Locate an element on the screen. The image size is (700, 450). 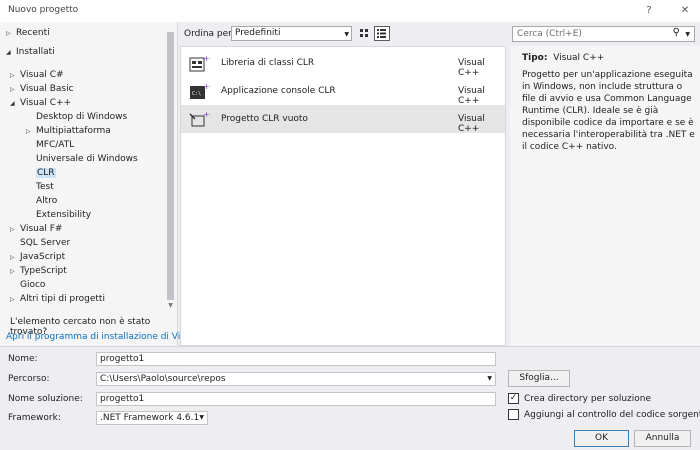
tree-item-recent: ▷ Recenti is located at coordinates (28, 33).